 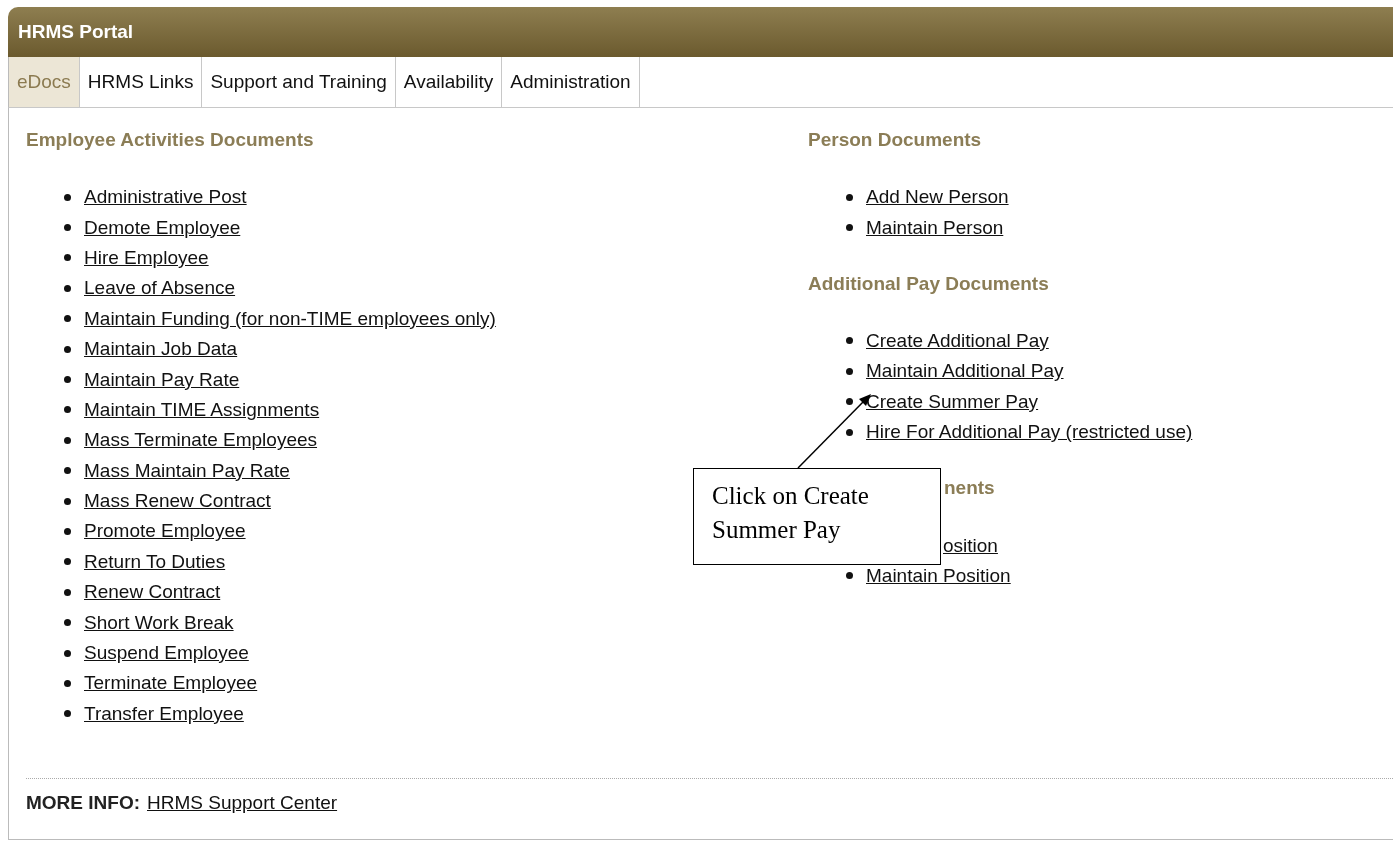 I want to click on section-heading: Additional Pay Documents, so click(x=929, y=283).